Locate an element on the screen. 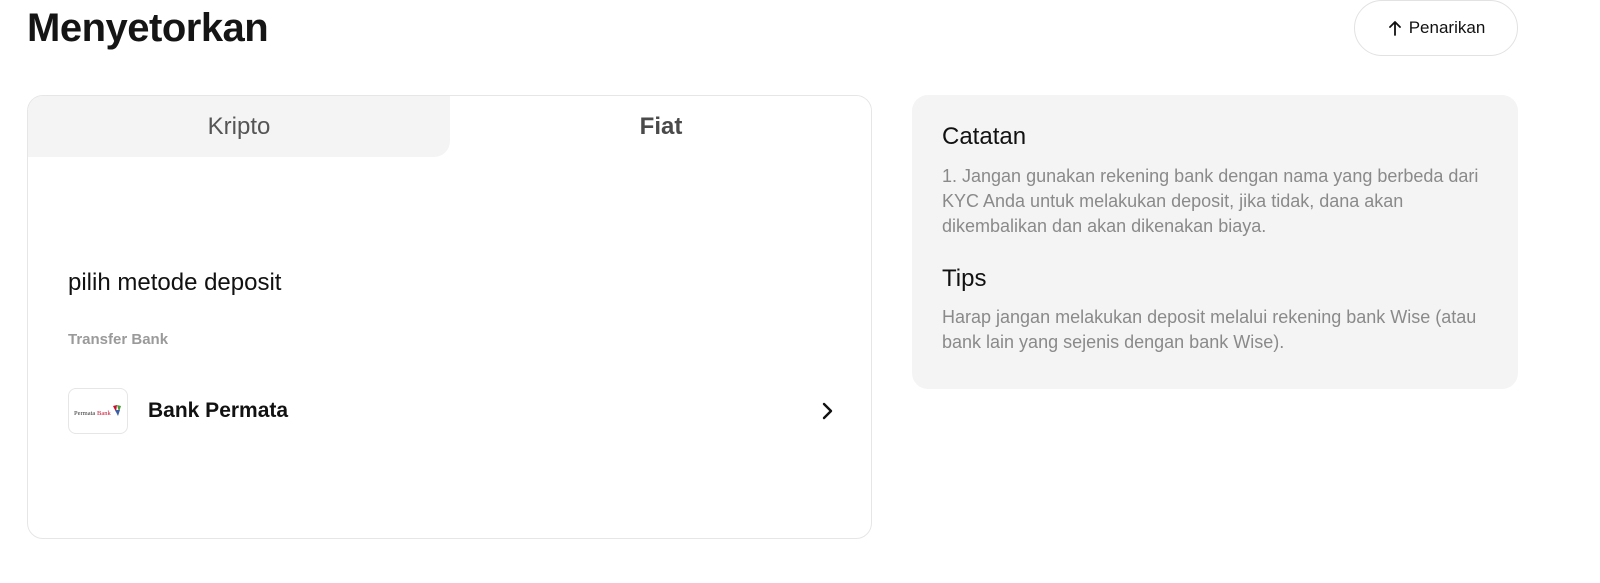  withdraw-button: Penarikan is located at coordinates (1436, 28).